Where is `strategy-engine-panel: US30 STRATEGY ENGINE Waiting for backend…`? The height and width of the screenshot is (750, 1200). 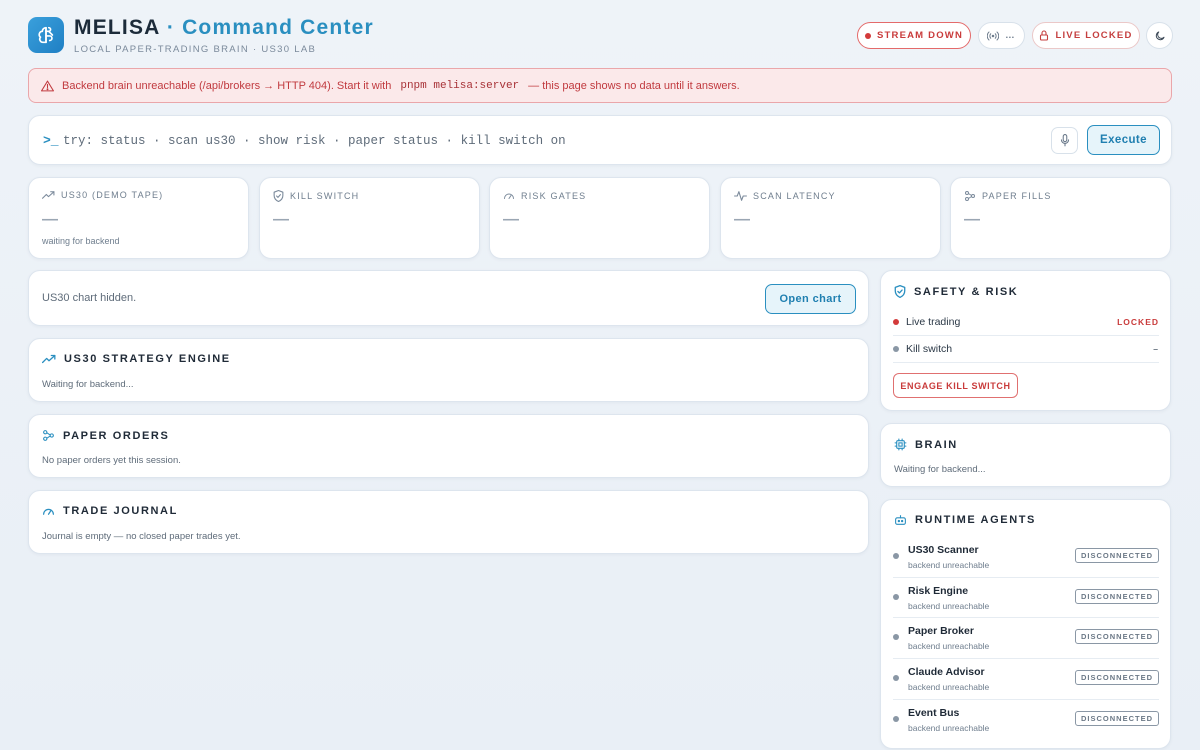 strategy-engine-panel: US30 STRATEGY ENGINE Waiting for backend… is located at coordinates (448, 370).